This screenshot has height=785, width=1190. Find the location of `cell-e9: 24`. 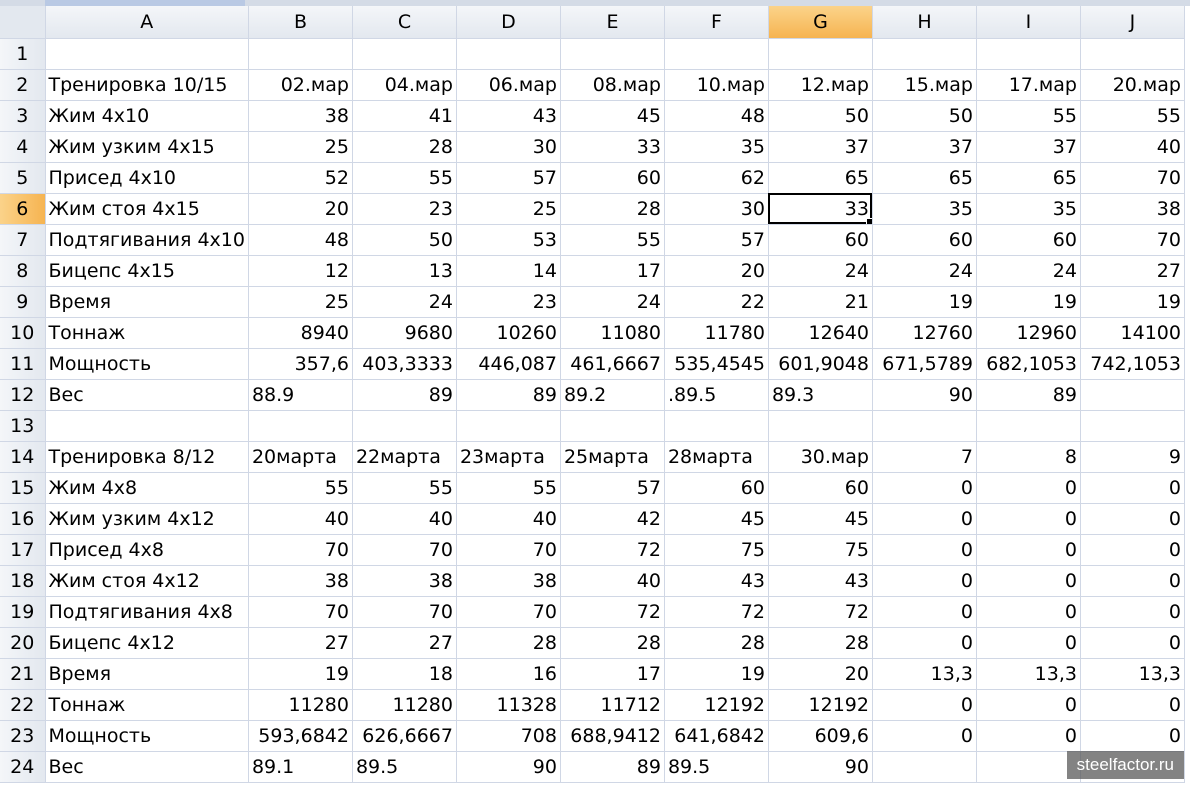

cell-e9: 24 is located at coordinates (612, 302).